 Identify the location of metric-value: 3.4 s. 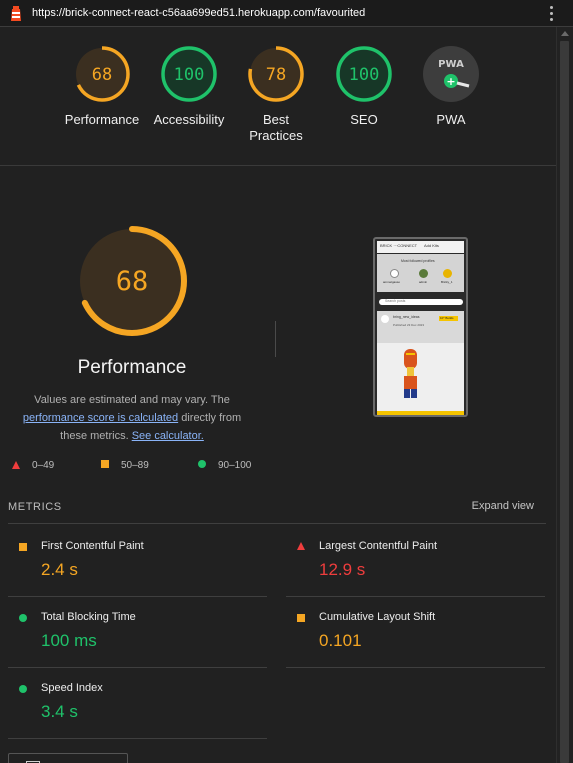
(59, 711).